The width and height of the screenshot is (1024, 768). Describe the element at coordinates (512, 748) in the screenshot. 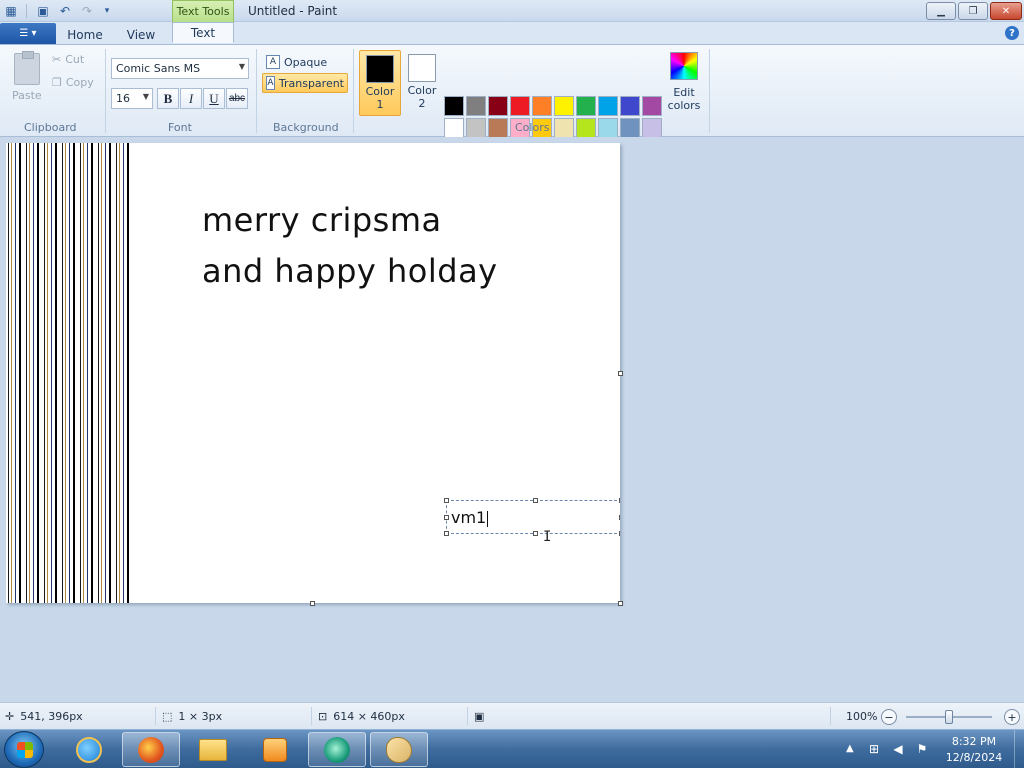

I see `taskbar: ▲ ⊞ ◀ ⚑ 8:32 PM 12/8/2024` at that location.